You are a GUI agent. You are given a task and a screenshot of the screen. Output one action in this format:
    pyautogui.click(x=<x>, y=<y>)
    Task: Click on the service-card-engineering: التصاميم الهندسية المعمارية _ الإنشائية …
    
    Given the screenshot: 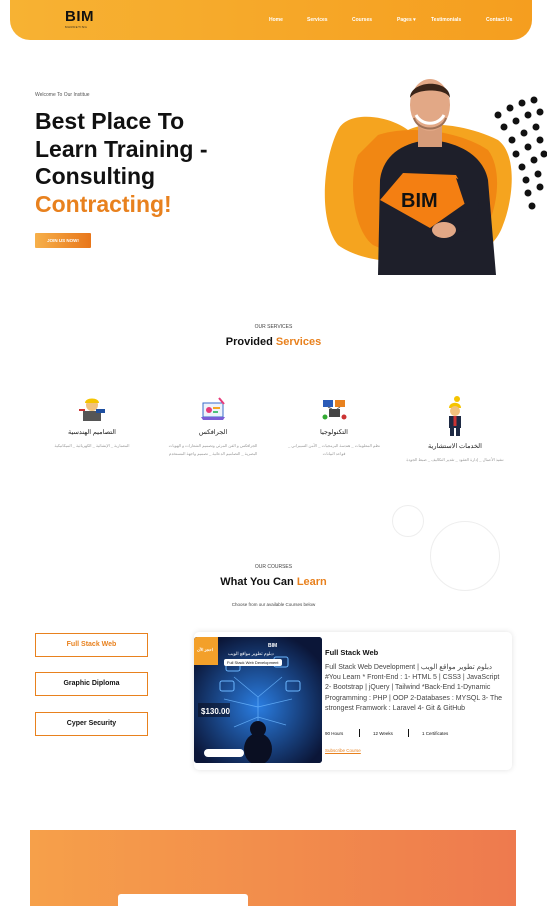 What is the action you would take?
    pyautogui.click(x=92, y=422)
    